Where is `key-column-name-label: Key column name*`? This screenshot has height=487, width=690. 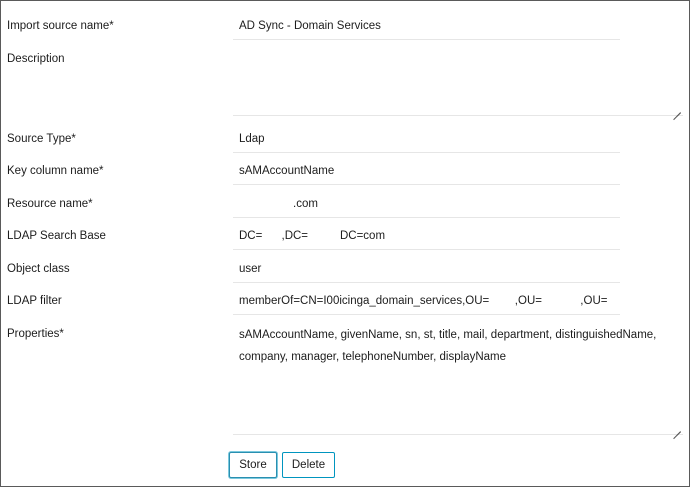
key-column-name-label: Key column name* is located at coordinates (55, 171).